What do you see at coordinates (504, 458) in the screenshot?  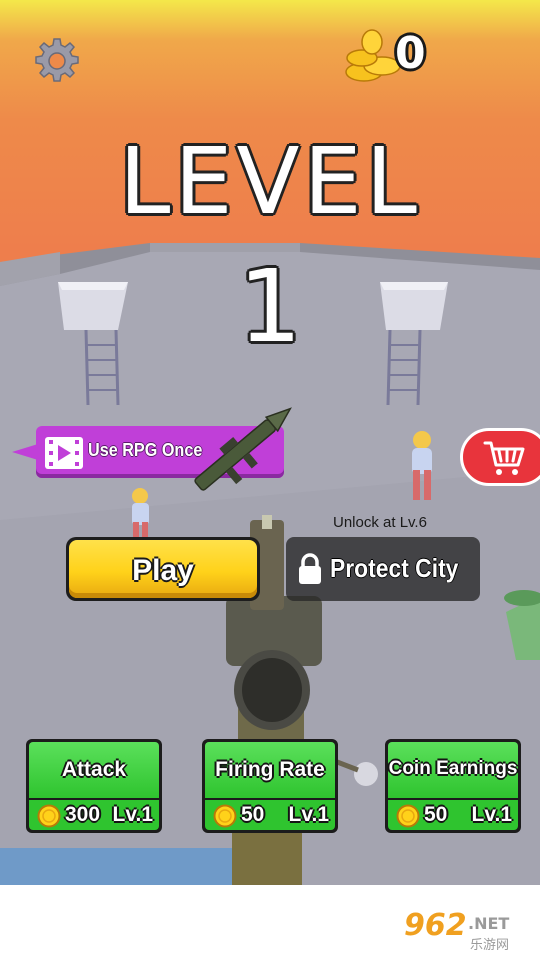 I see `shopping-cart-icon` at bounding box center [504, 458].